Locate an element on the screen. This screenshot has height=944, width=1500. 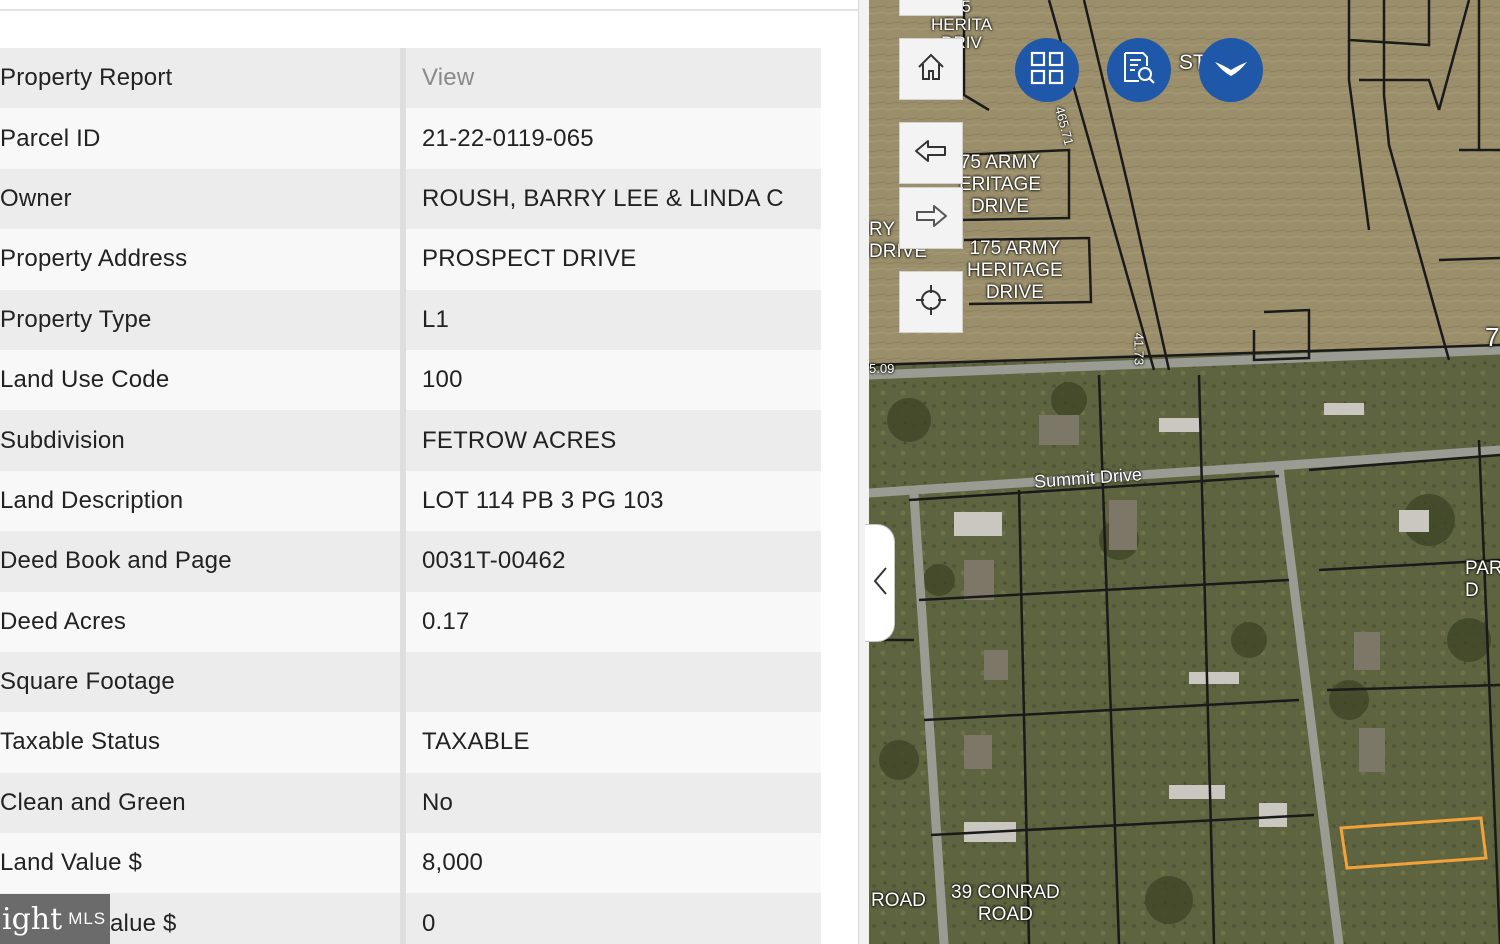
table-row: Owner ROUSH, BARRY LEE & LINDA C is located at coordinates (410, 199).